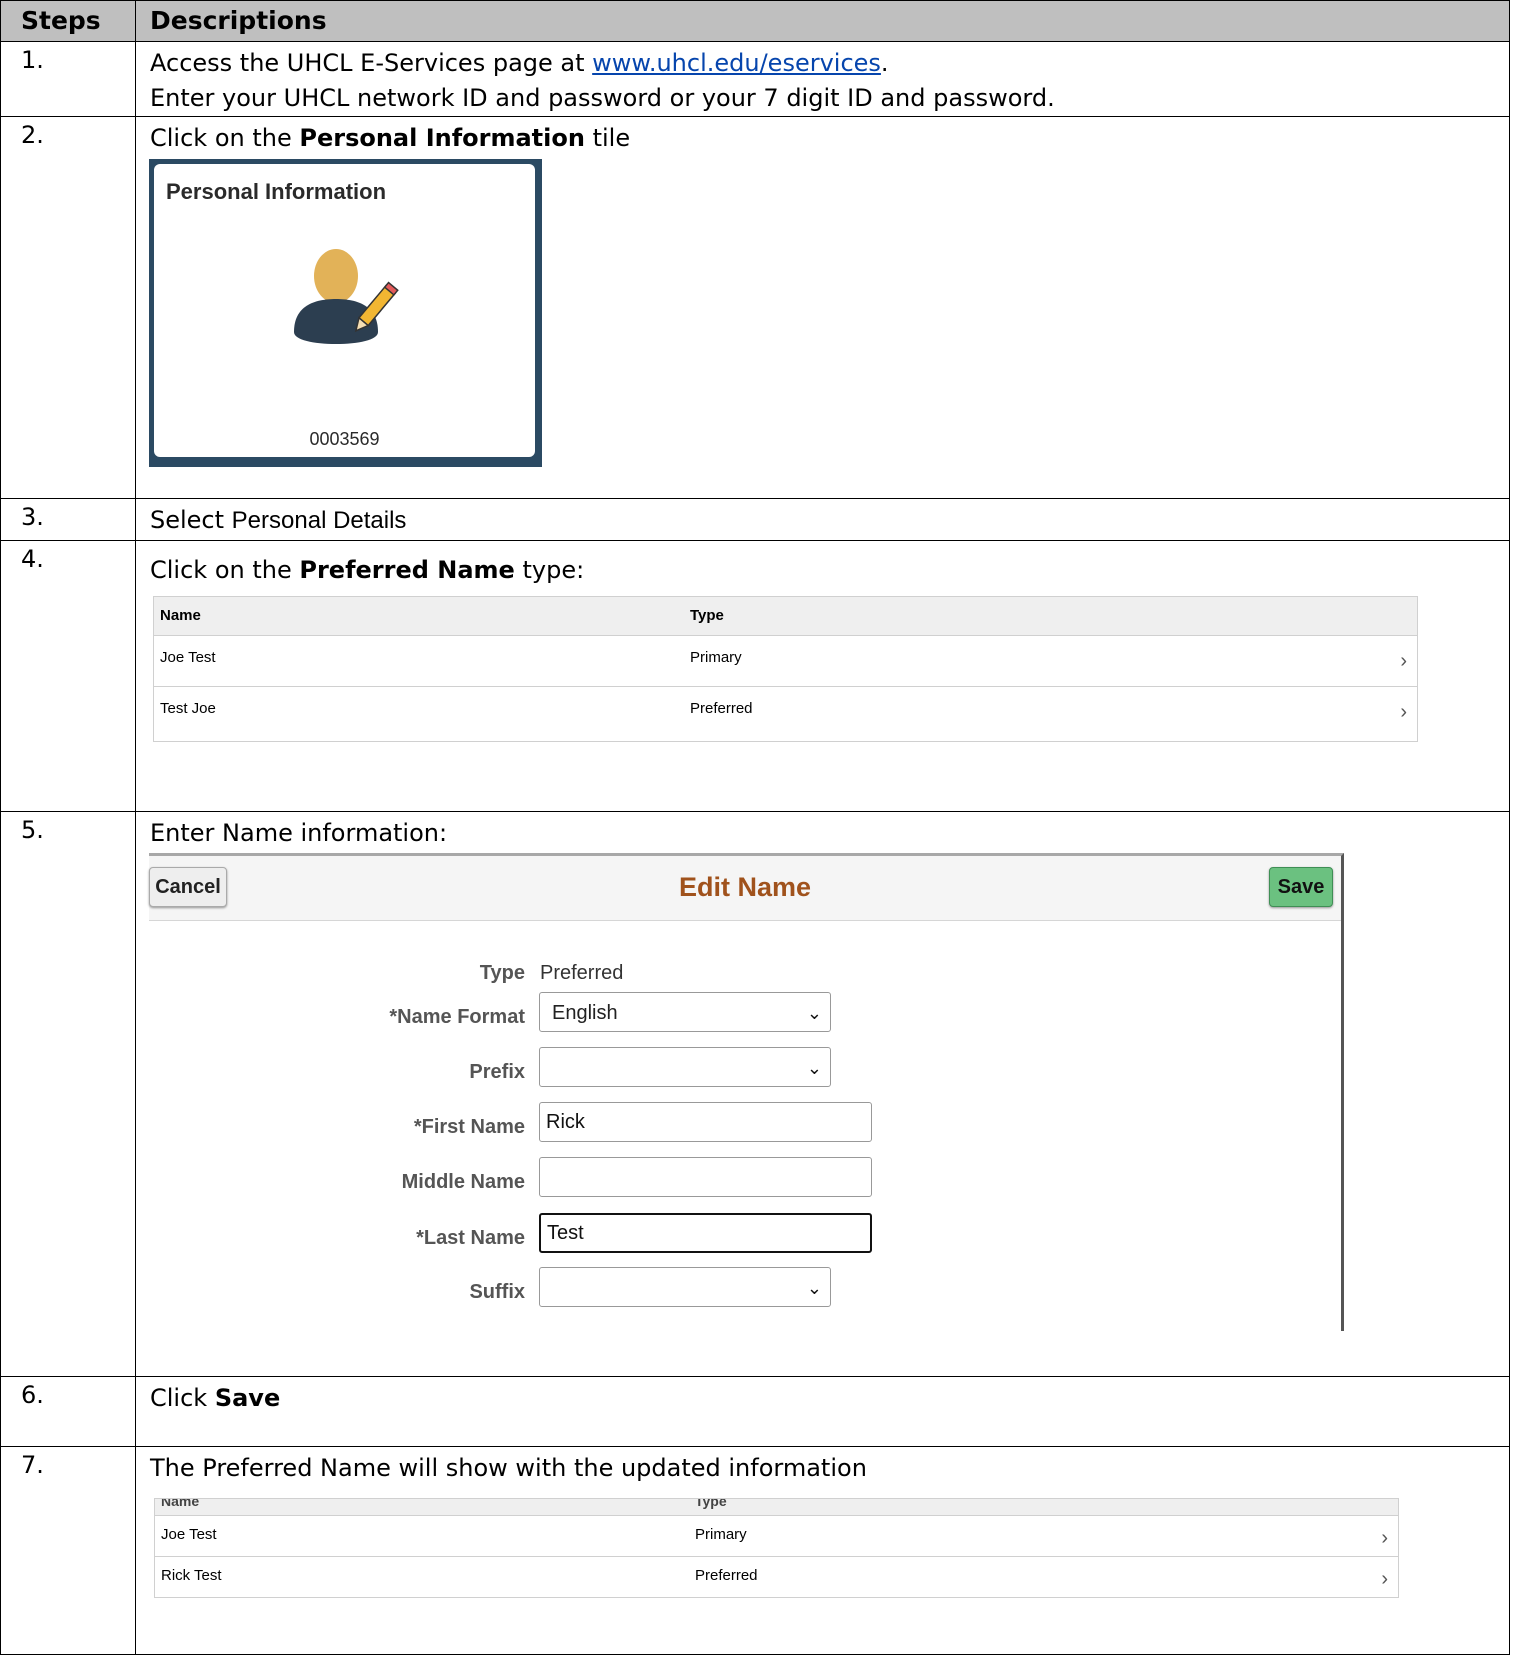  What do you see at coordinates (68, 21) in the screenshot?
I see `steps-header: Steps` at bounding box center [68, 21].